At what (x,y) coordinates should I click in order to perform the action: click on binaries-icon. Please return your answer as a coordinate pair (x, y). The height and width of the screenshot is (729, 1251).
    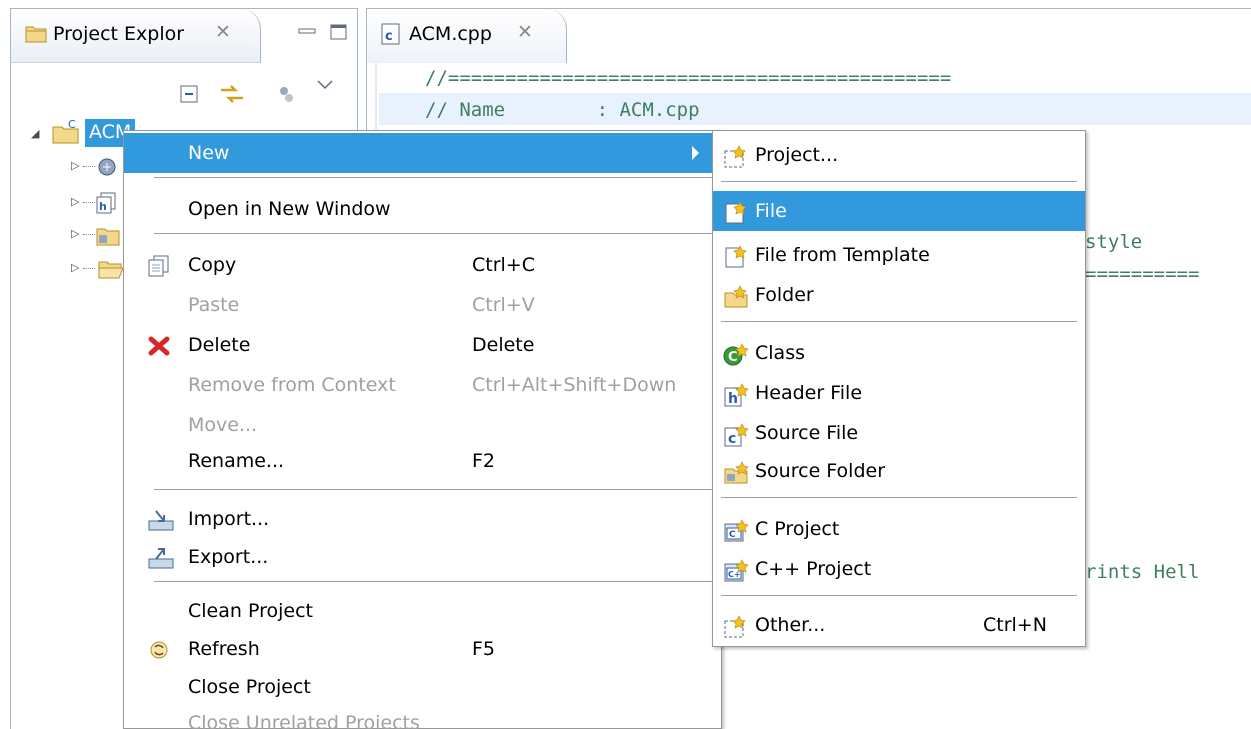
    Looking at the image, I should click on (108, 169).